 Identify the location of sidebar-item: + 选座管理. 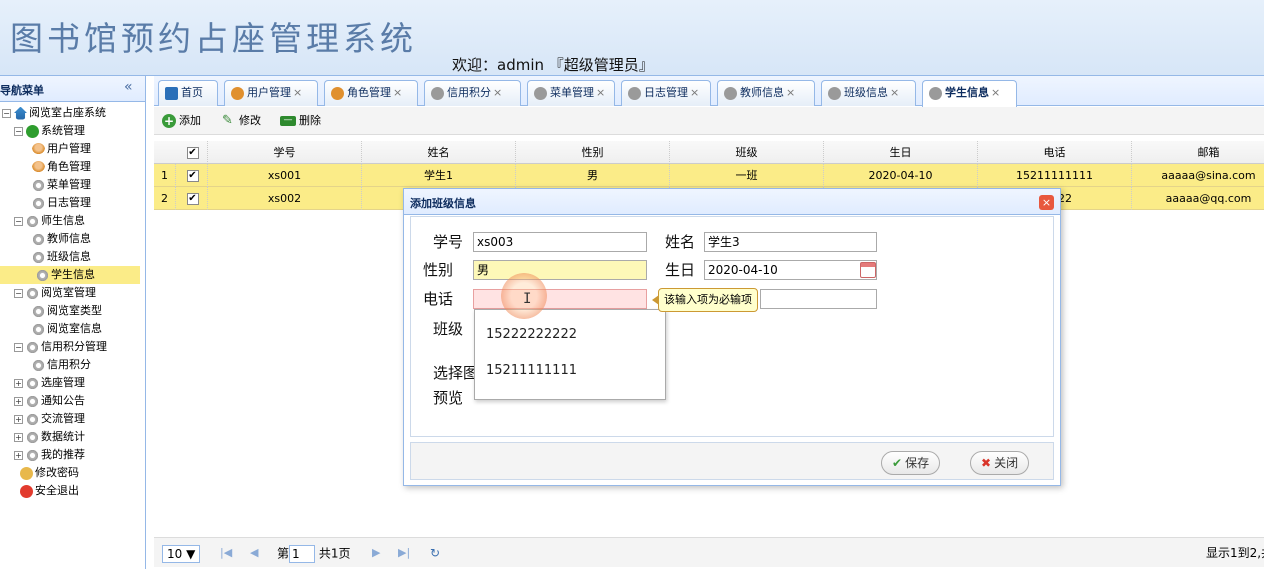
(49, 383).